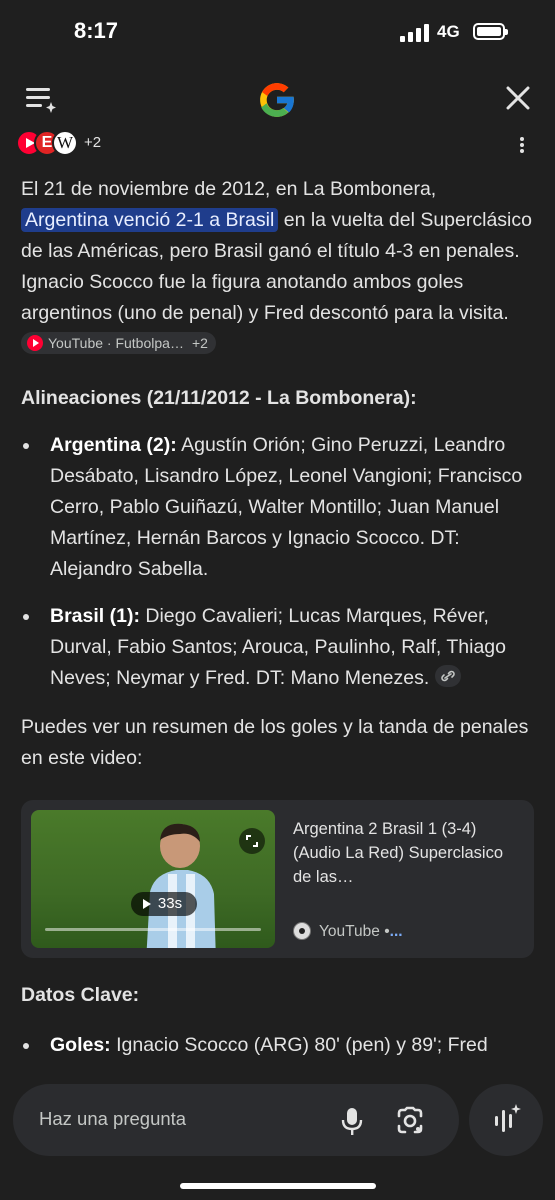 Image resolution: width=555 pixels, height=1200 pixels. I want to click on video-source-label: YouTube •, so click(354, 931).